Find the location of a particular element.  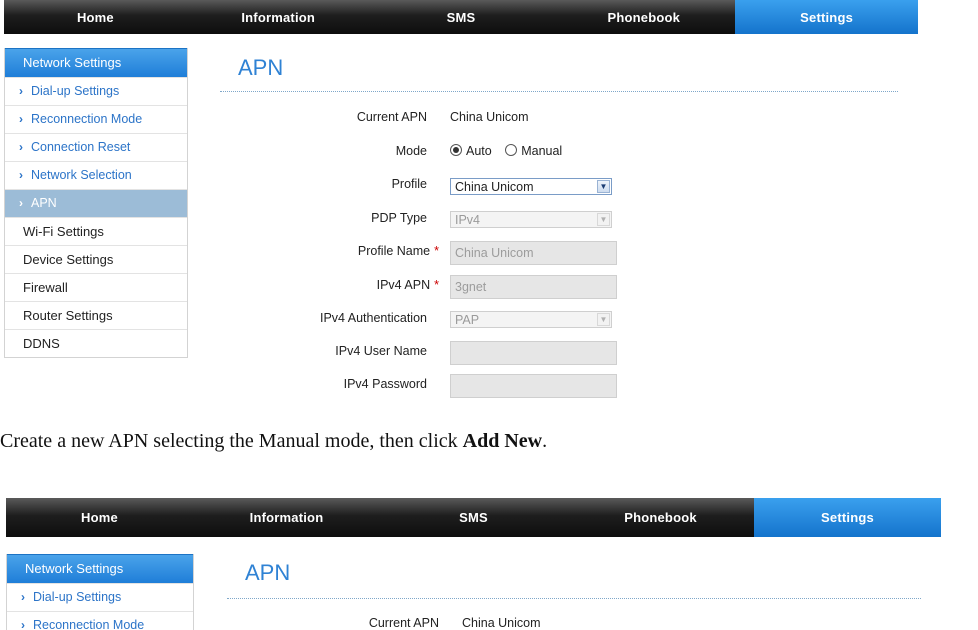

caption-end: . is located at coordinates (545, 441).